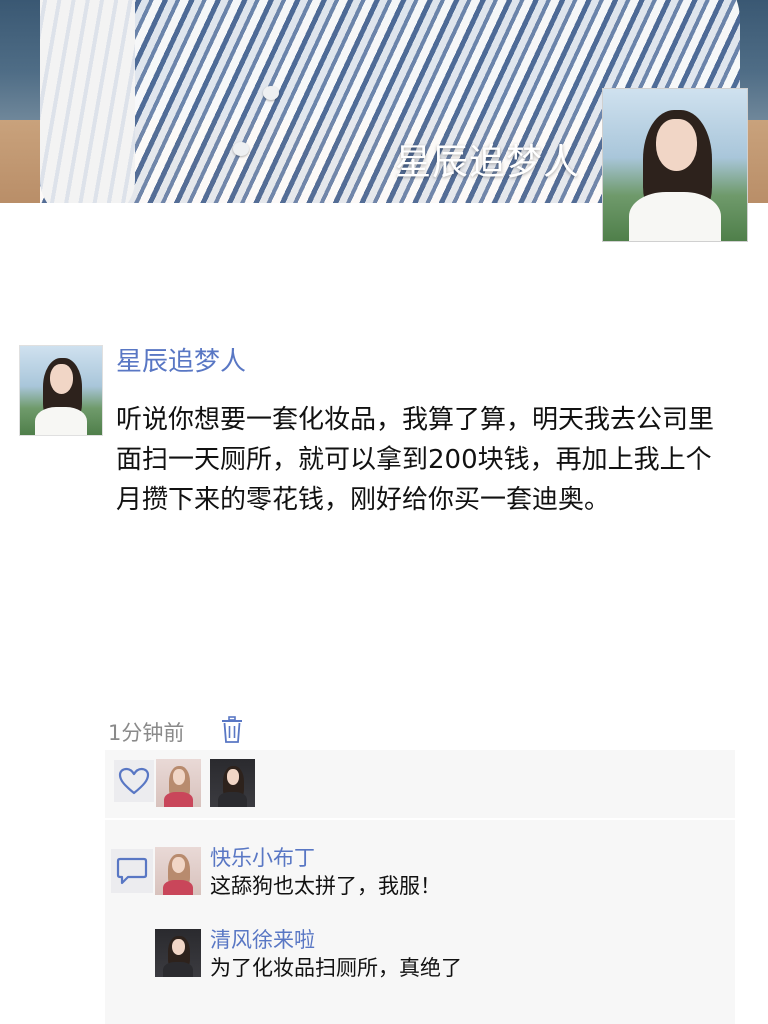 Image resolution: width=768 pixels, height=1024 pixels. What do you see at coordinates (232, 730) in the screenshot?
I see `trash-icon` at bounding box center [232, 730].